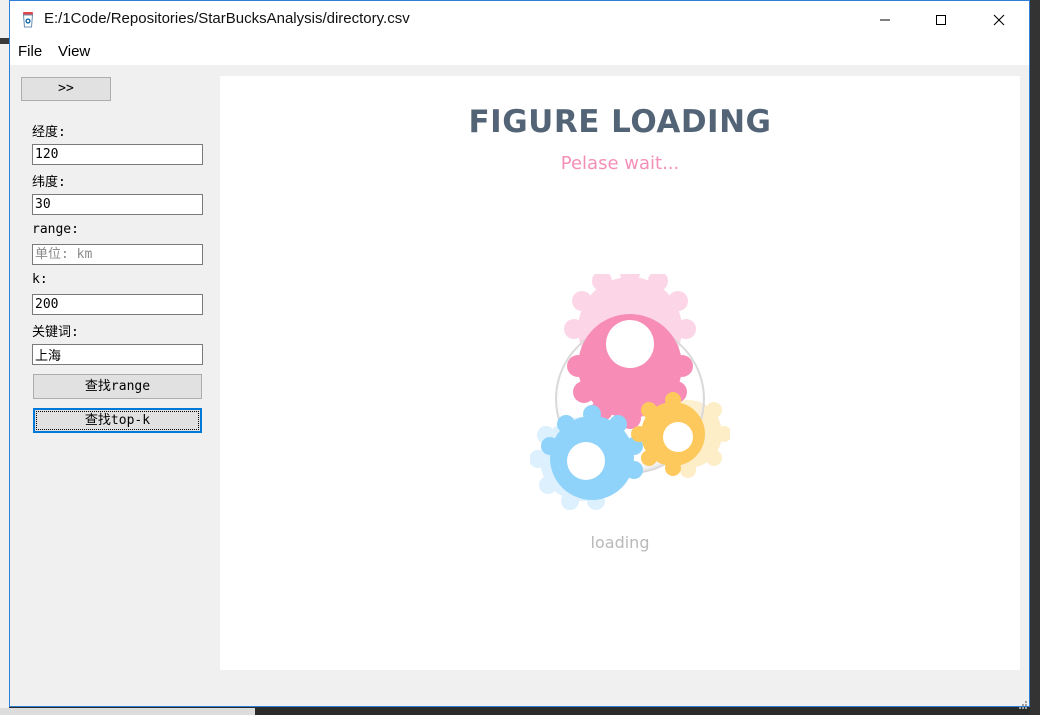 The height and width of the screenshot is (715, 1040). Describe the element at coordinates (49, 182) in the screenshot. I see `latitude-label: 纬度:` at that location.